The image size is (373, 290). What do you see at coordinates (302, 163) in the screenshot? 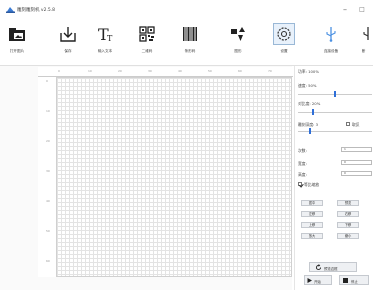
I see `width-label: 宽度:` at bounding box center [302, 163].